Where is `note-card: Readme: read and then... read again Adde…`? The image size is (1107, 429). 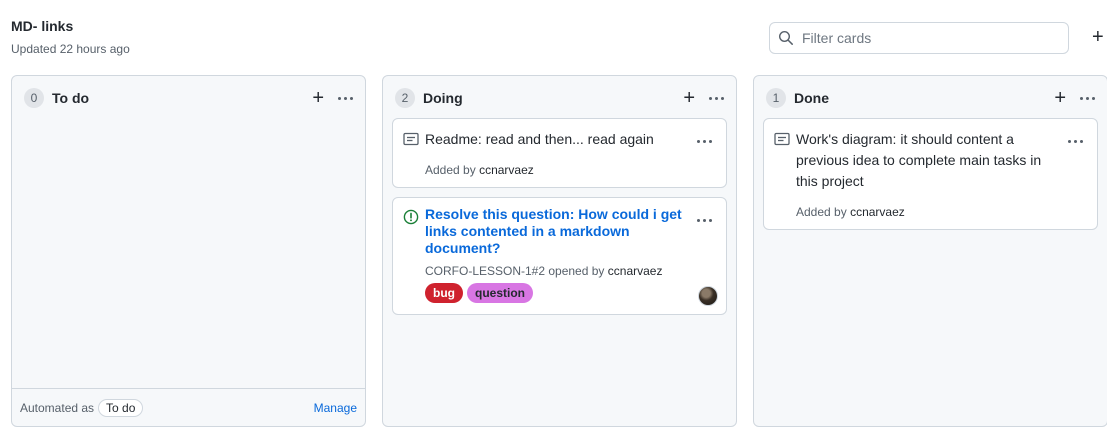
note-card: Readme: read and then... read again Adde… is located at coordinates (559, 153).